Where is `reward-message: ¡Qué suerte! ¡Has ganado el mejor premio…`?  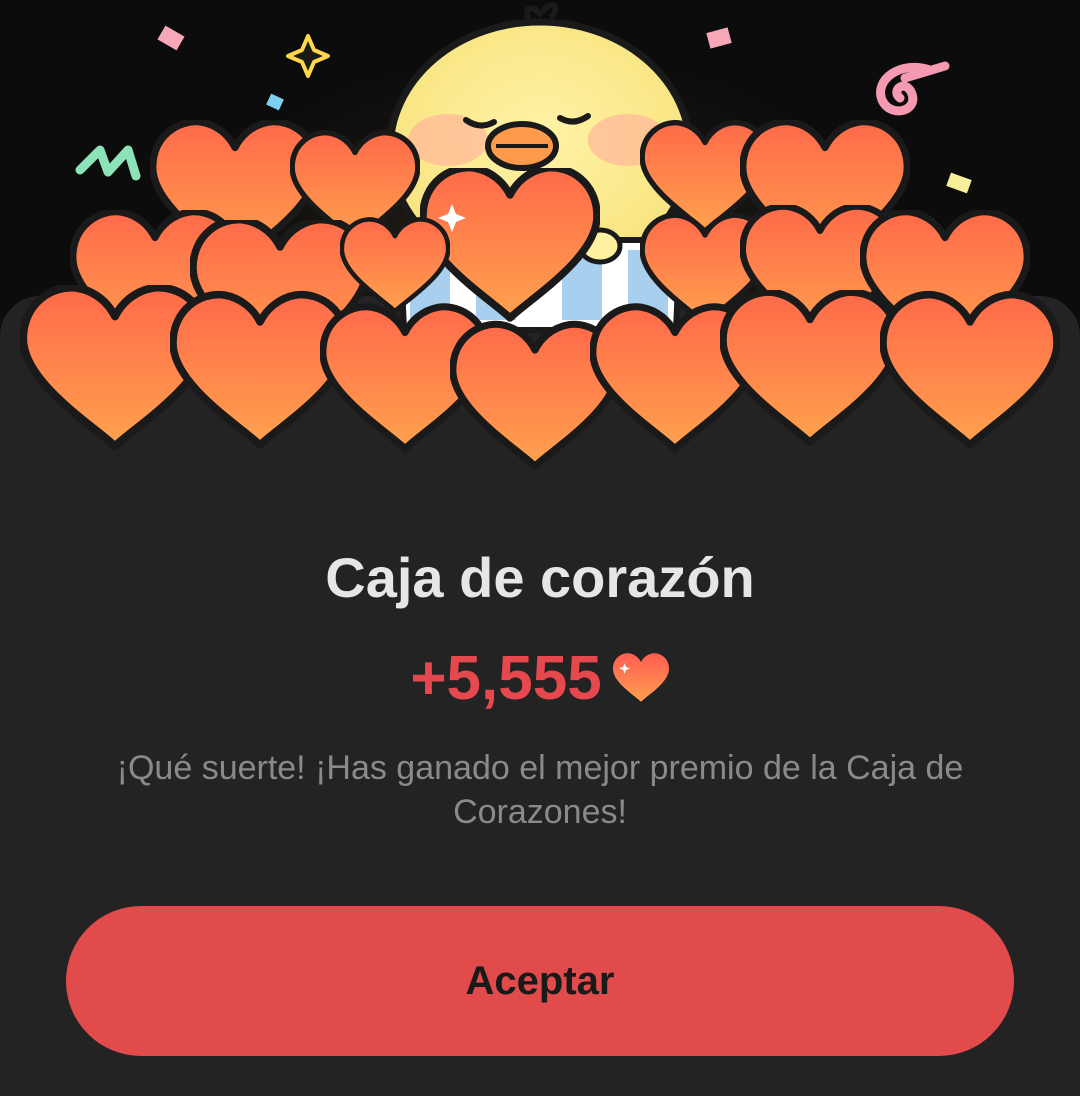
reward-message: ¡Qué suerte! ¡Has ganado el mejor premio… is located at coordinates (540, 790).